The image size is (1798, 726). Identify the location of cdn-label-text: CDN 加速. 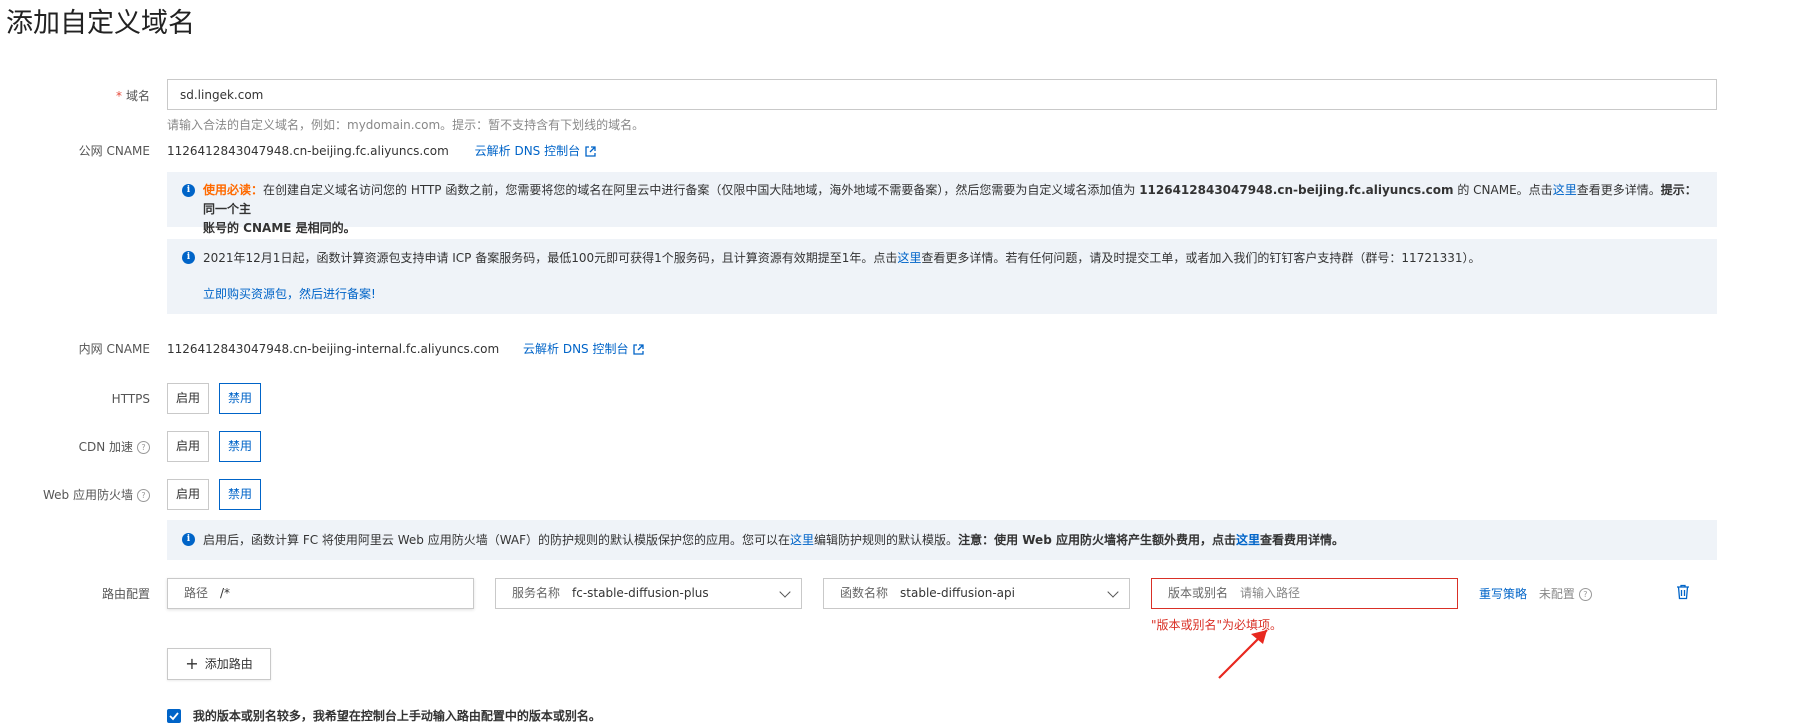
(105, 447).